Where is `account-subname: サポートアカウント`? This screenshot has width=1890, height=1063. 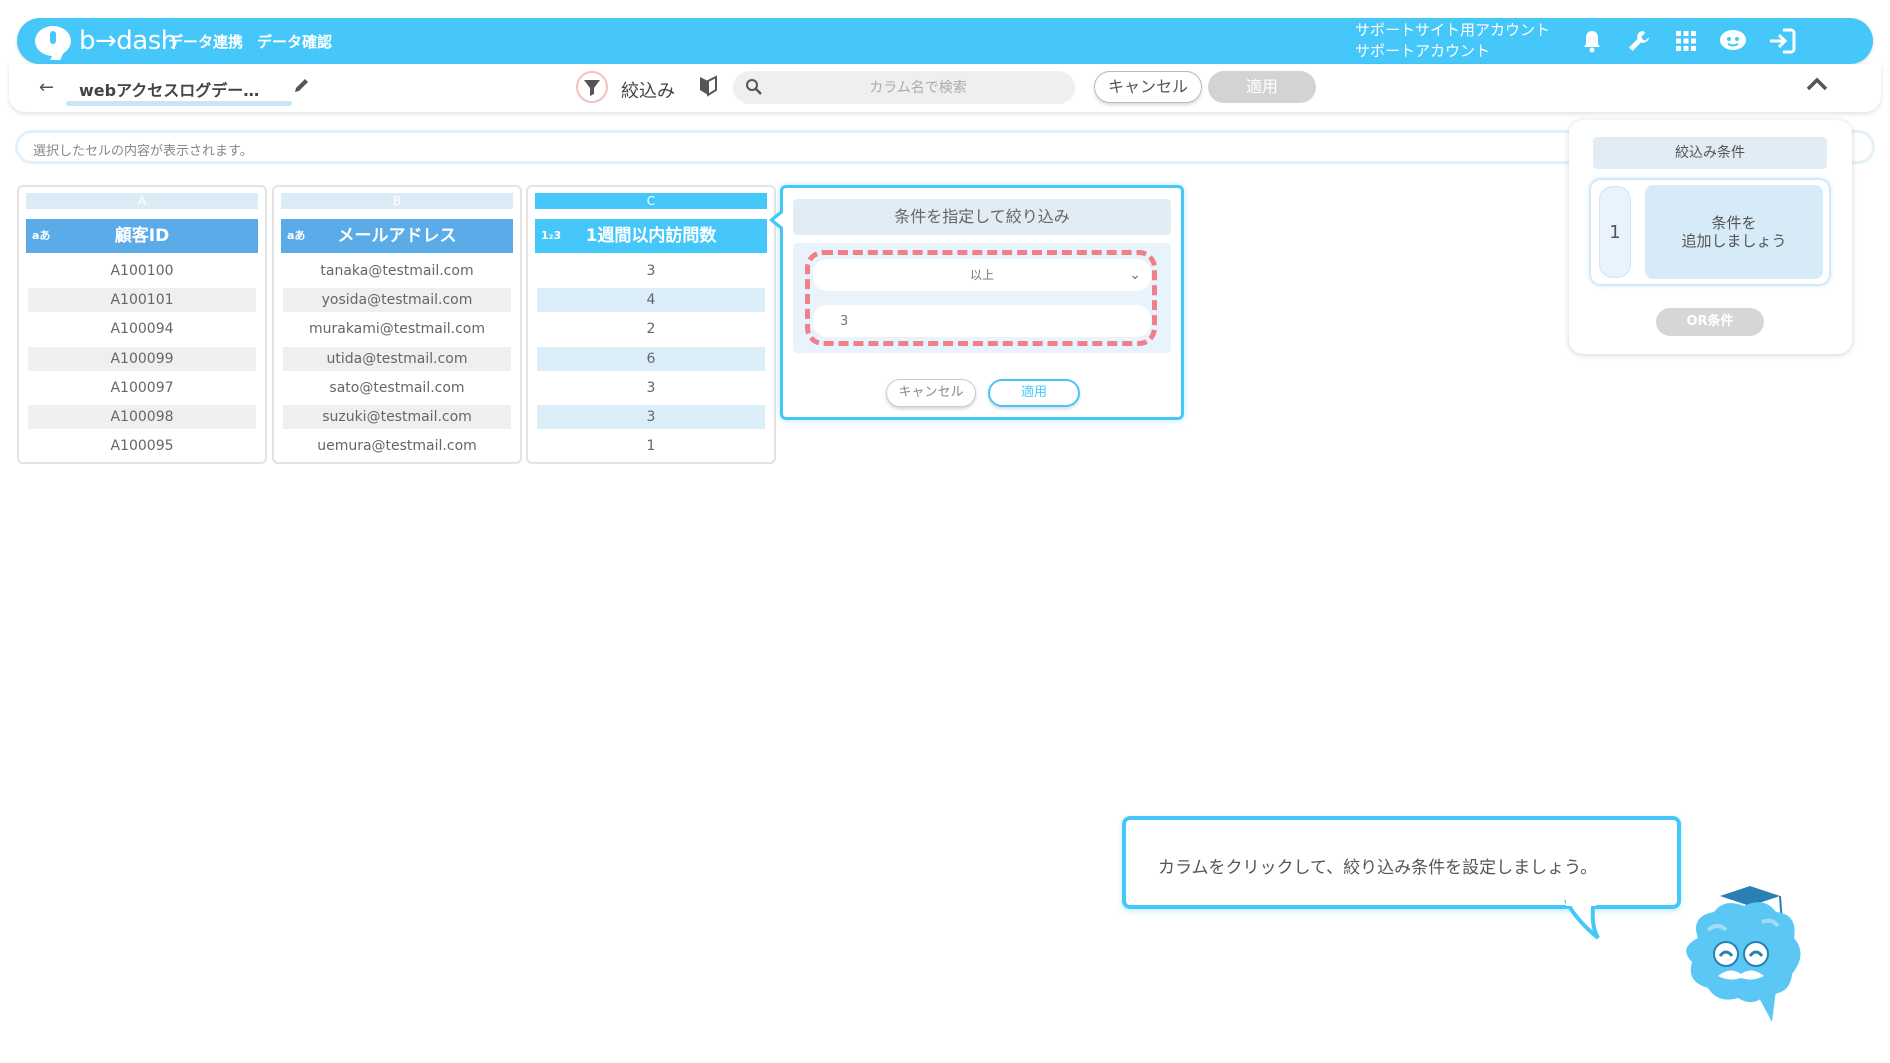
account-subname: サポートアカウント is located at coordinates (1423, 51).